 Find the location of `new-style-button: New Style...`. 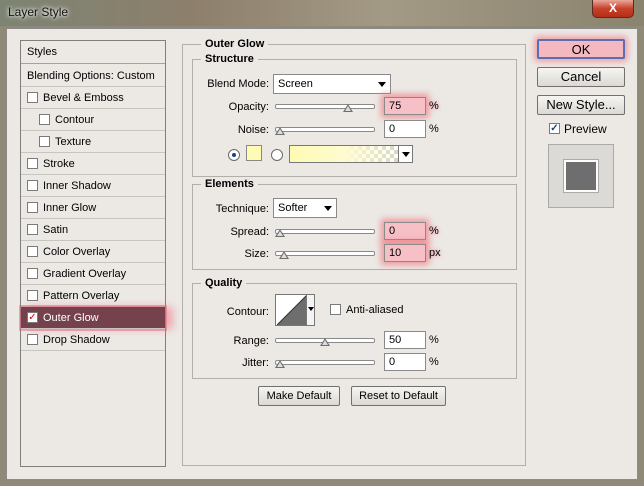

new-style-button: New Style... is located at coordinates (581, 105).